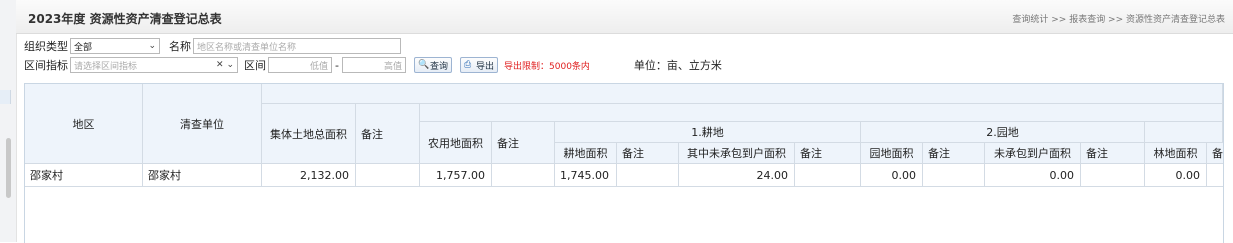 The width and height of the screenshot is (1233, 243). I want to click on col-header-remark-3: 备注, so click(648, 153).